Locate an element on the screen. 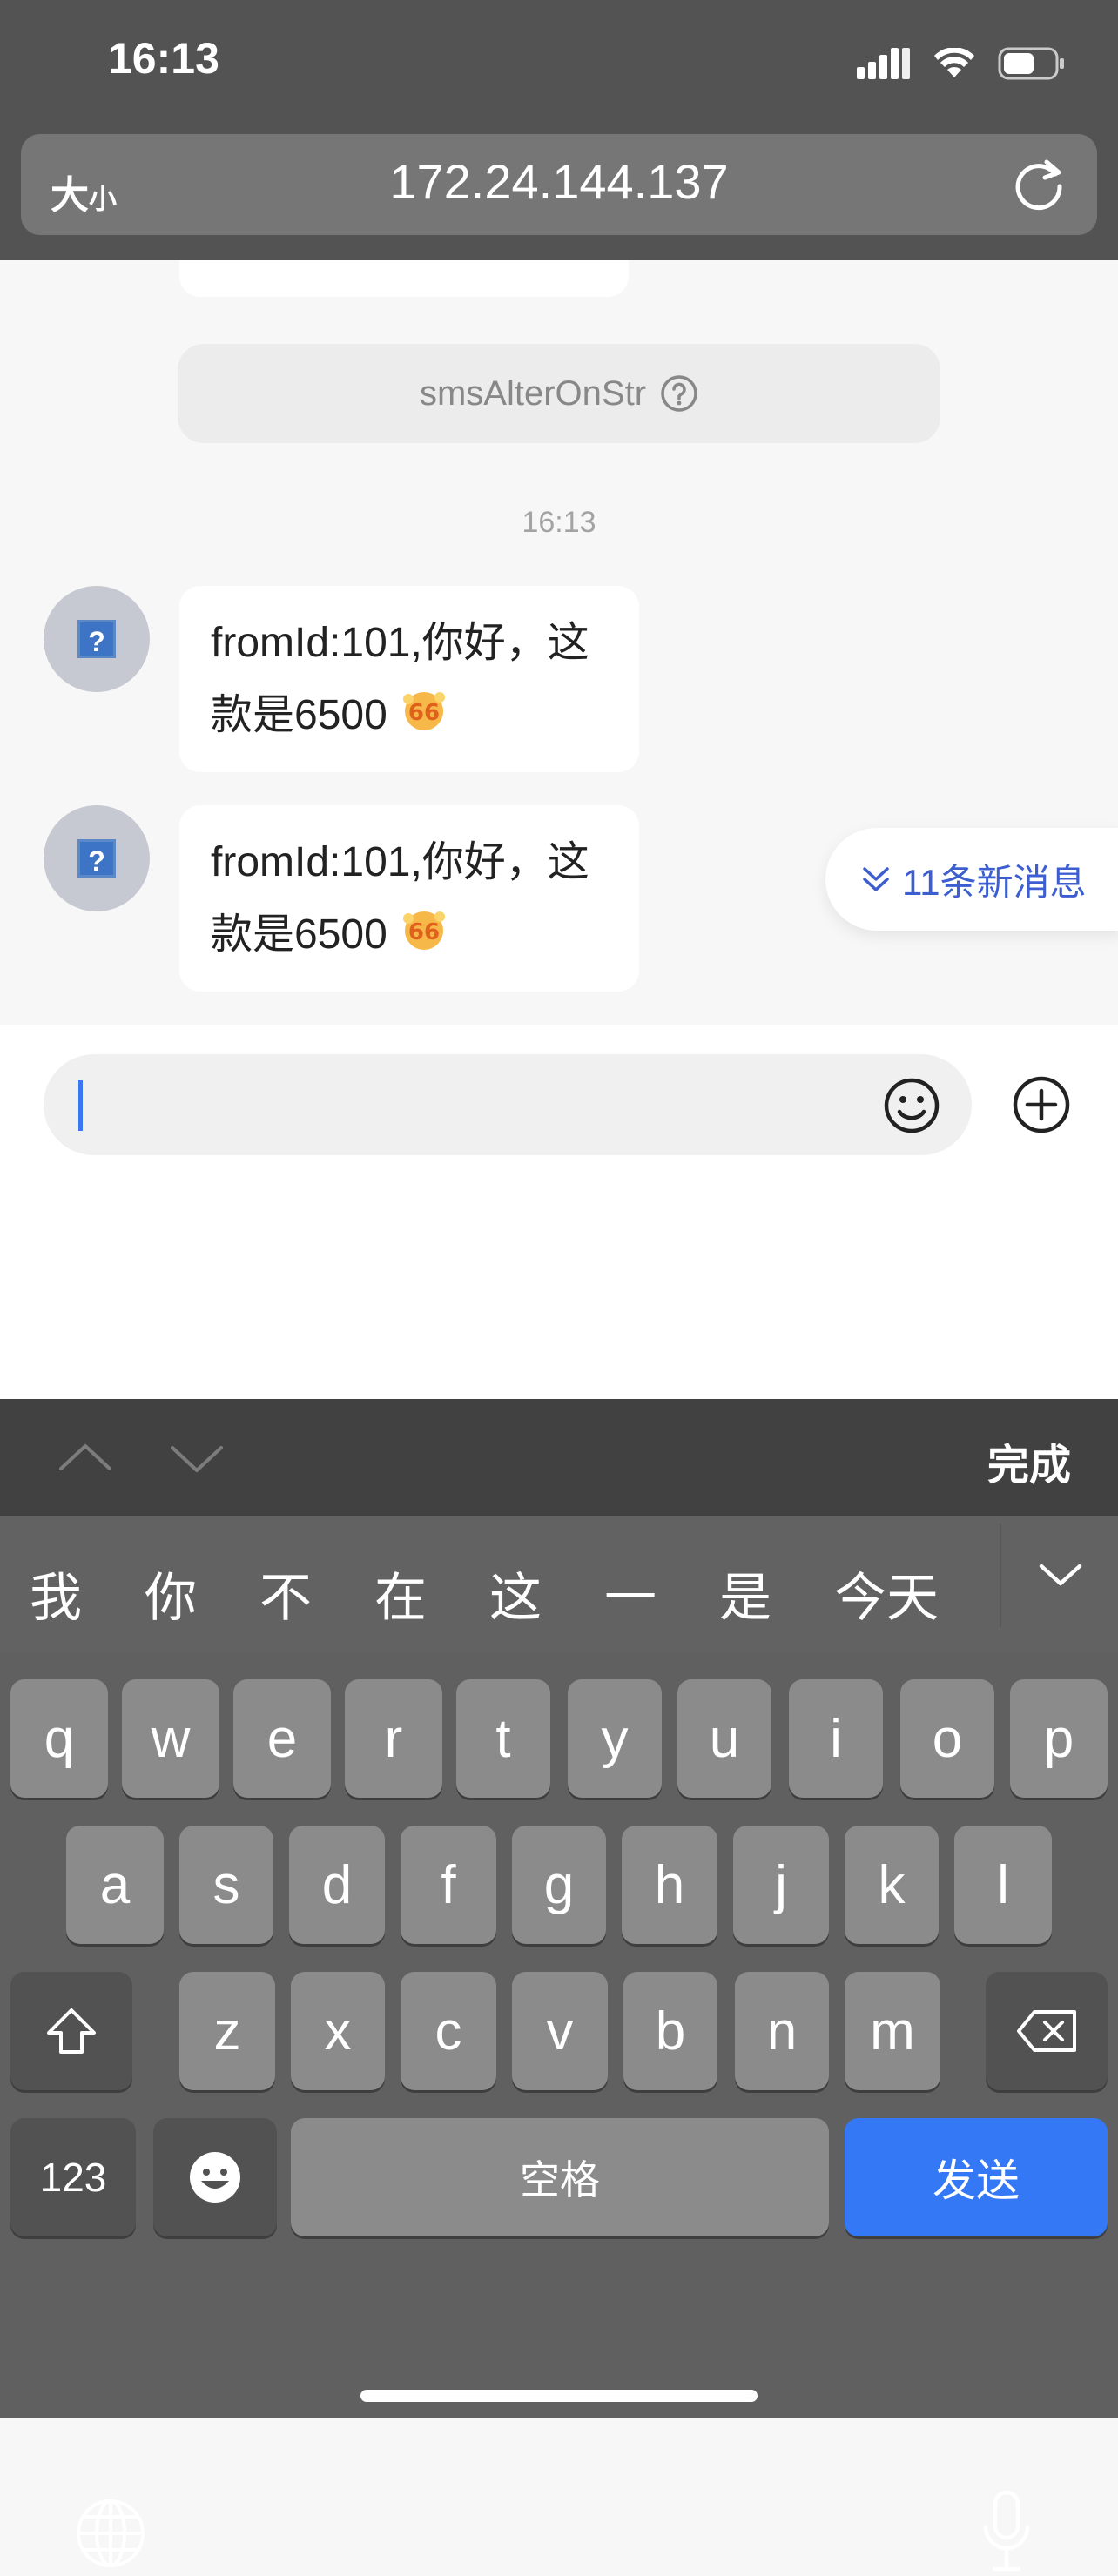 The image size is (1118, 2576). key-w: w is located at coordinates (170, 1738).